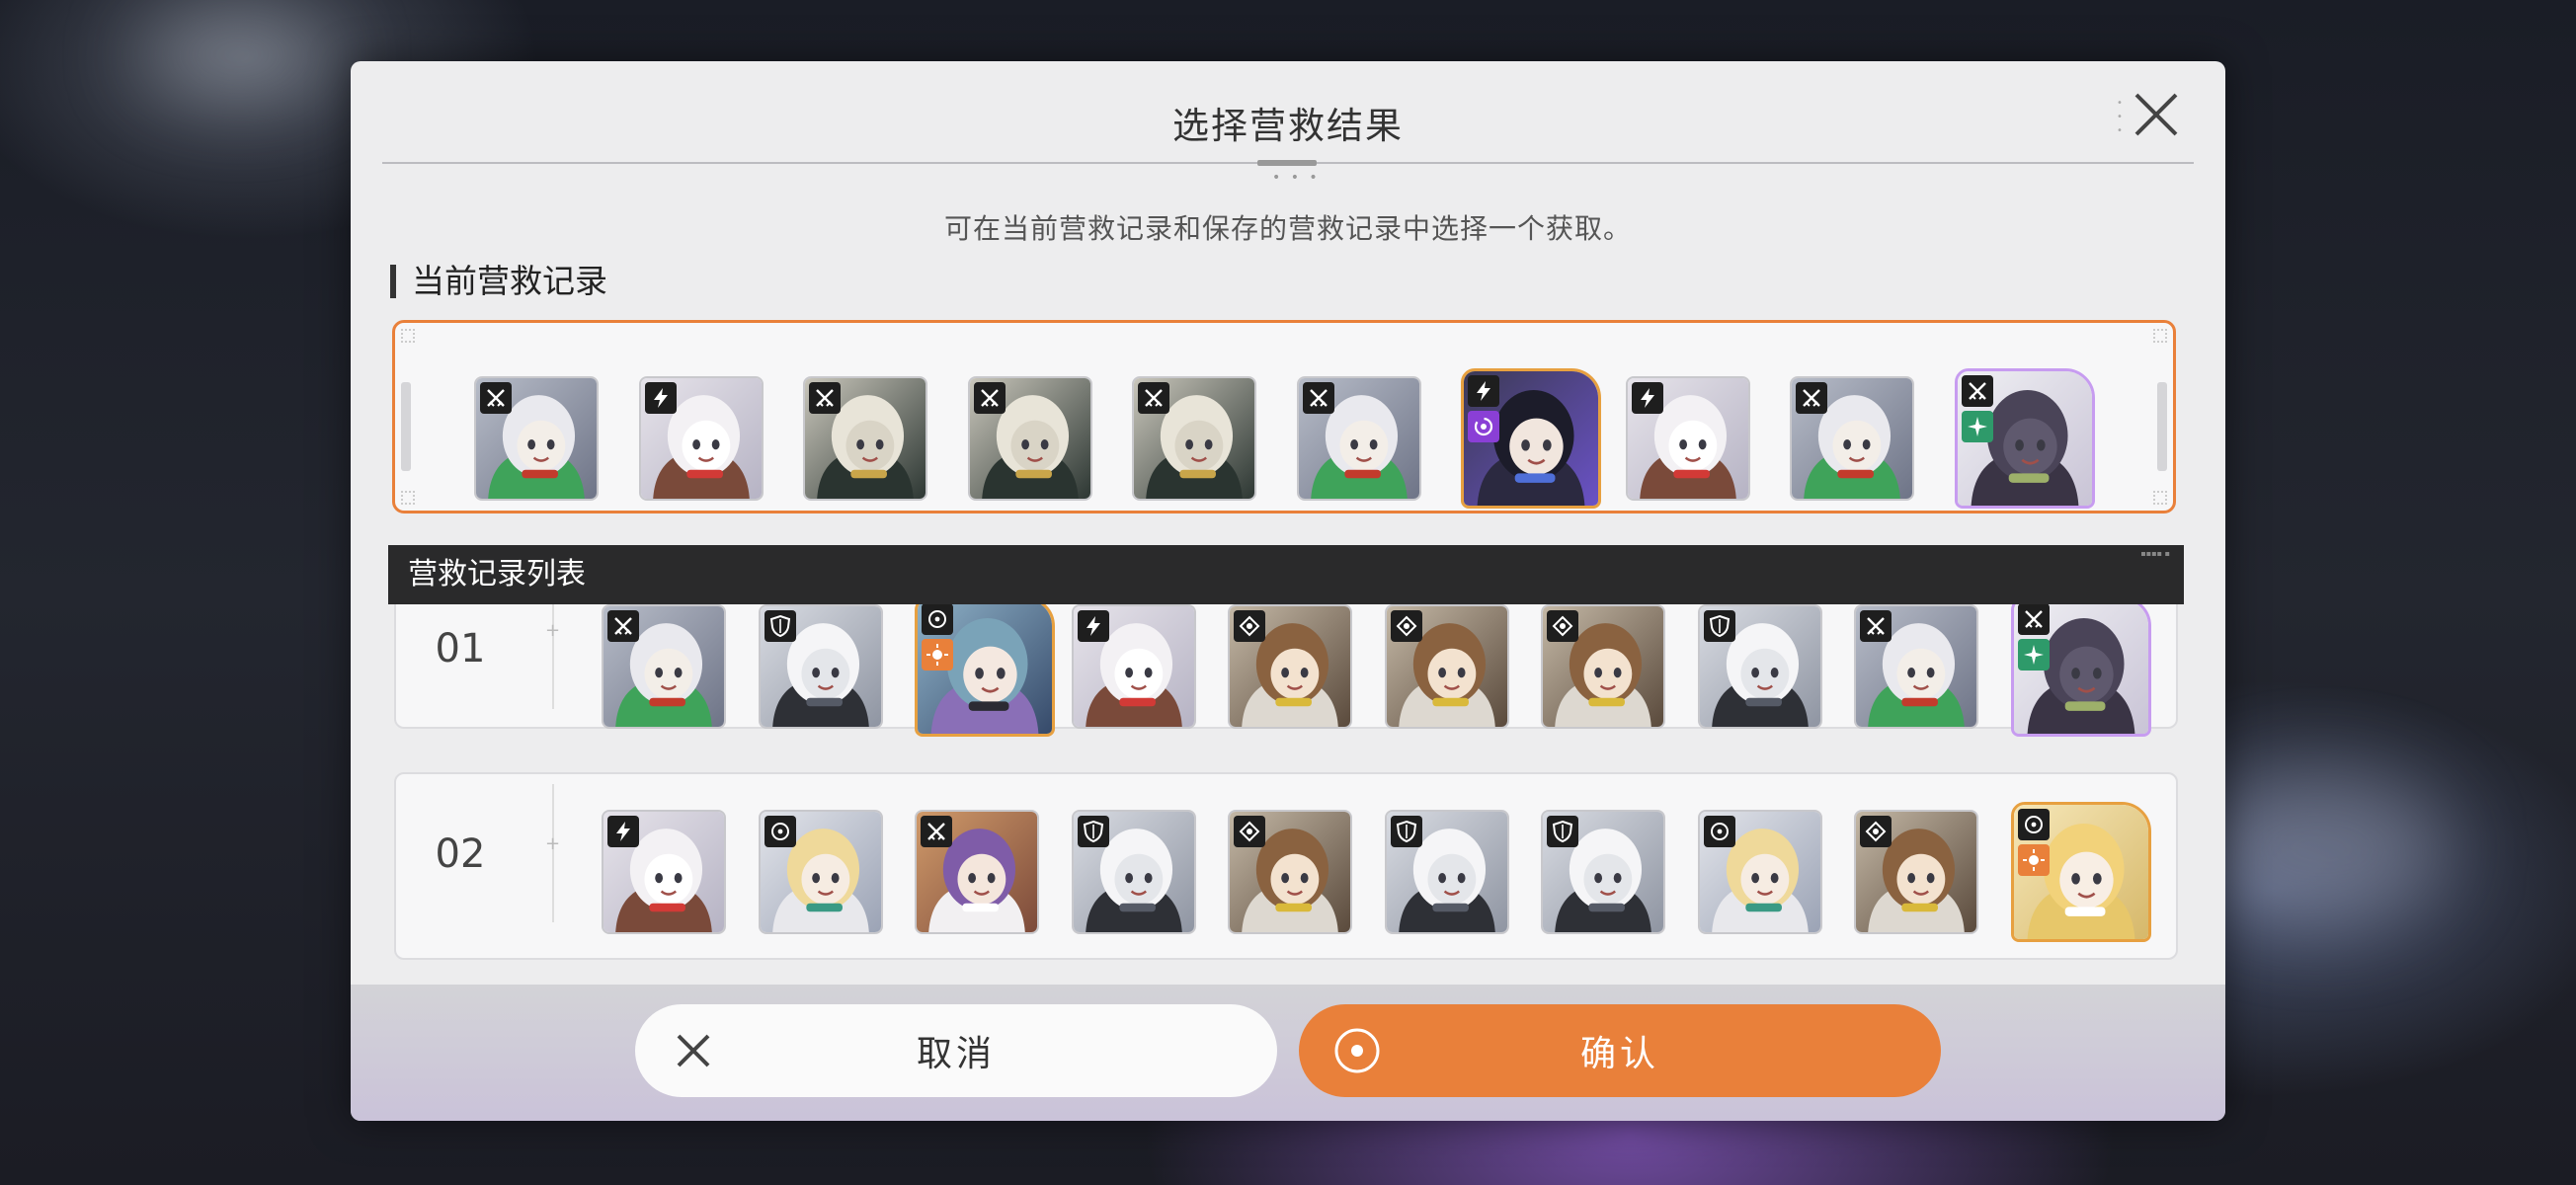  I want to click on cancel-label: 取消, so click(956, 1054).